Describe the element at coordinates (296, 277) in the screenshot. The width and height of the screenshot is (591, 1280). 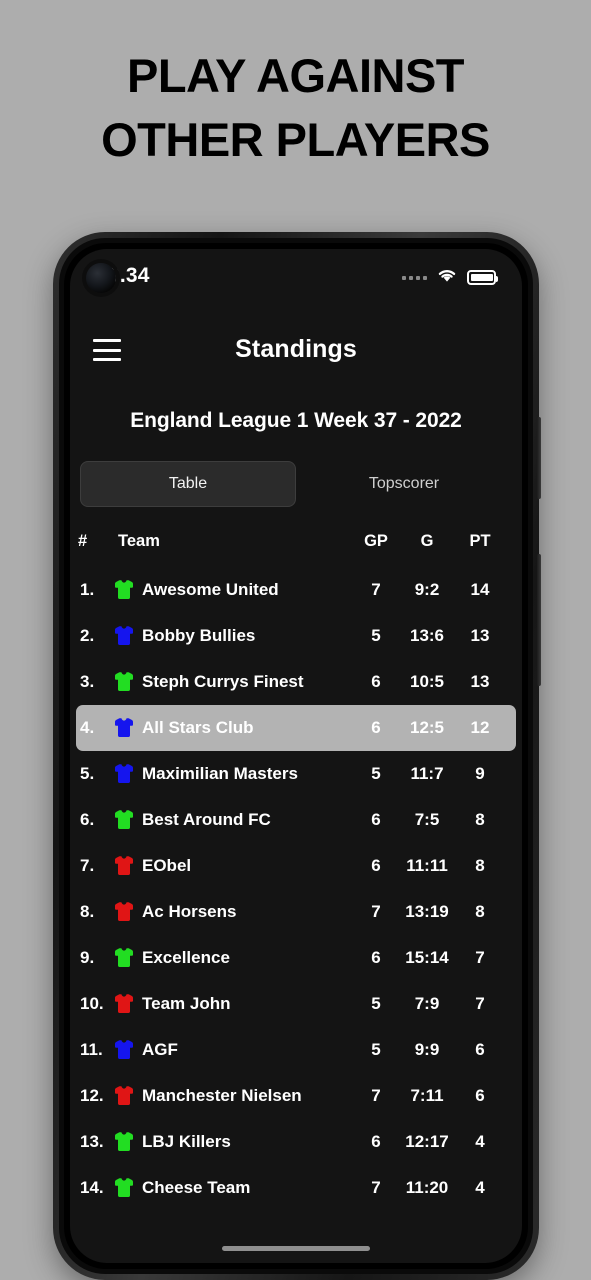
I see `status-bar: 0.34` at that location.